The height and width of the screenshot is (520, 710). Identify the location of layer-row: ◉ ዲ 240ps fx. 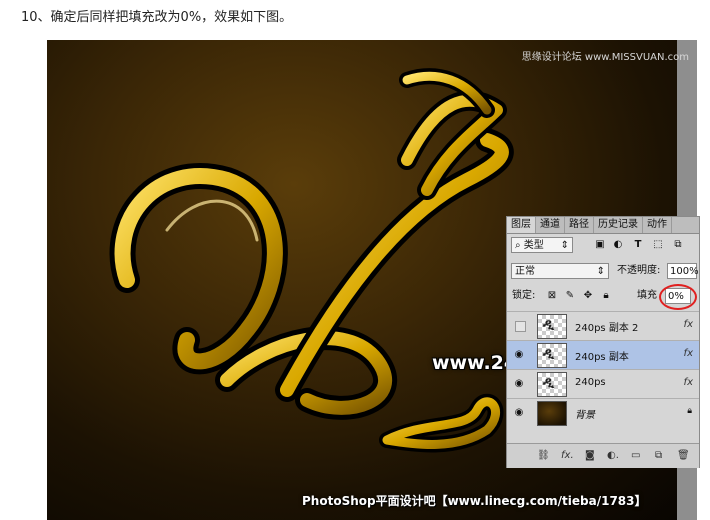
(603, 383).